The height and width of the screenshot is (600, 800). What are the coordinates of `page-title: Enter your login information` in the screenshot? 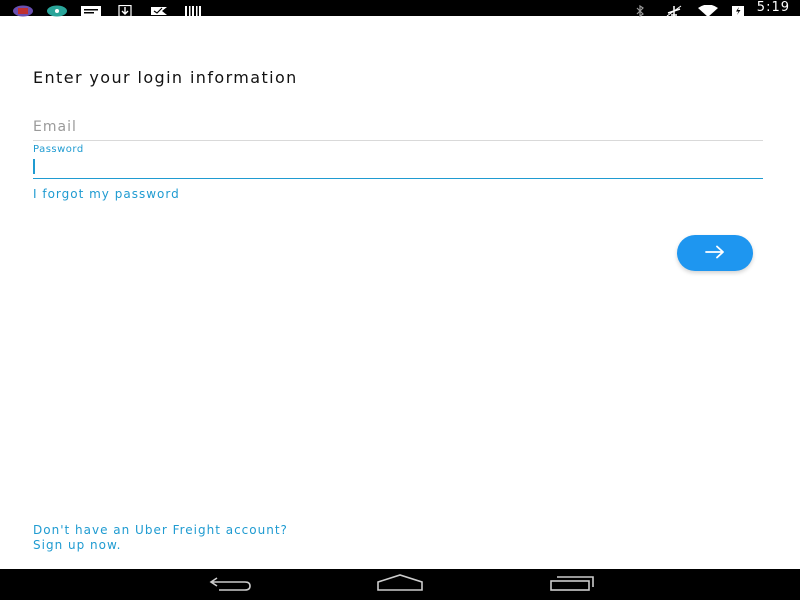 It's located at (165, 77).